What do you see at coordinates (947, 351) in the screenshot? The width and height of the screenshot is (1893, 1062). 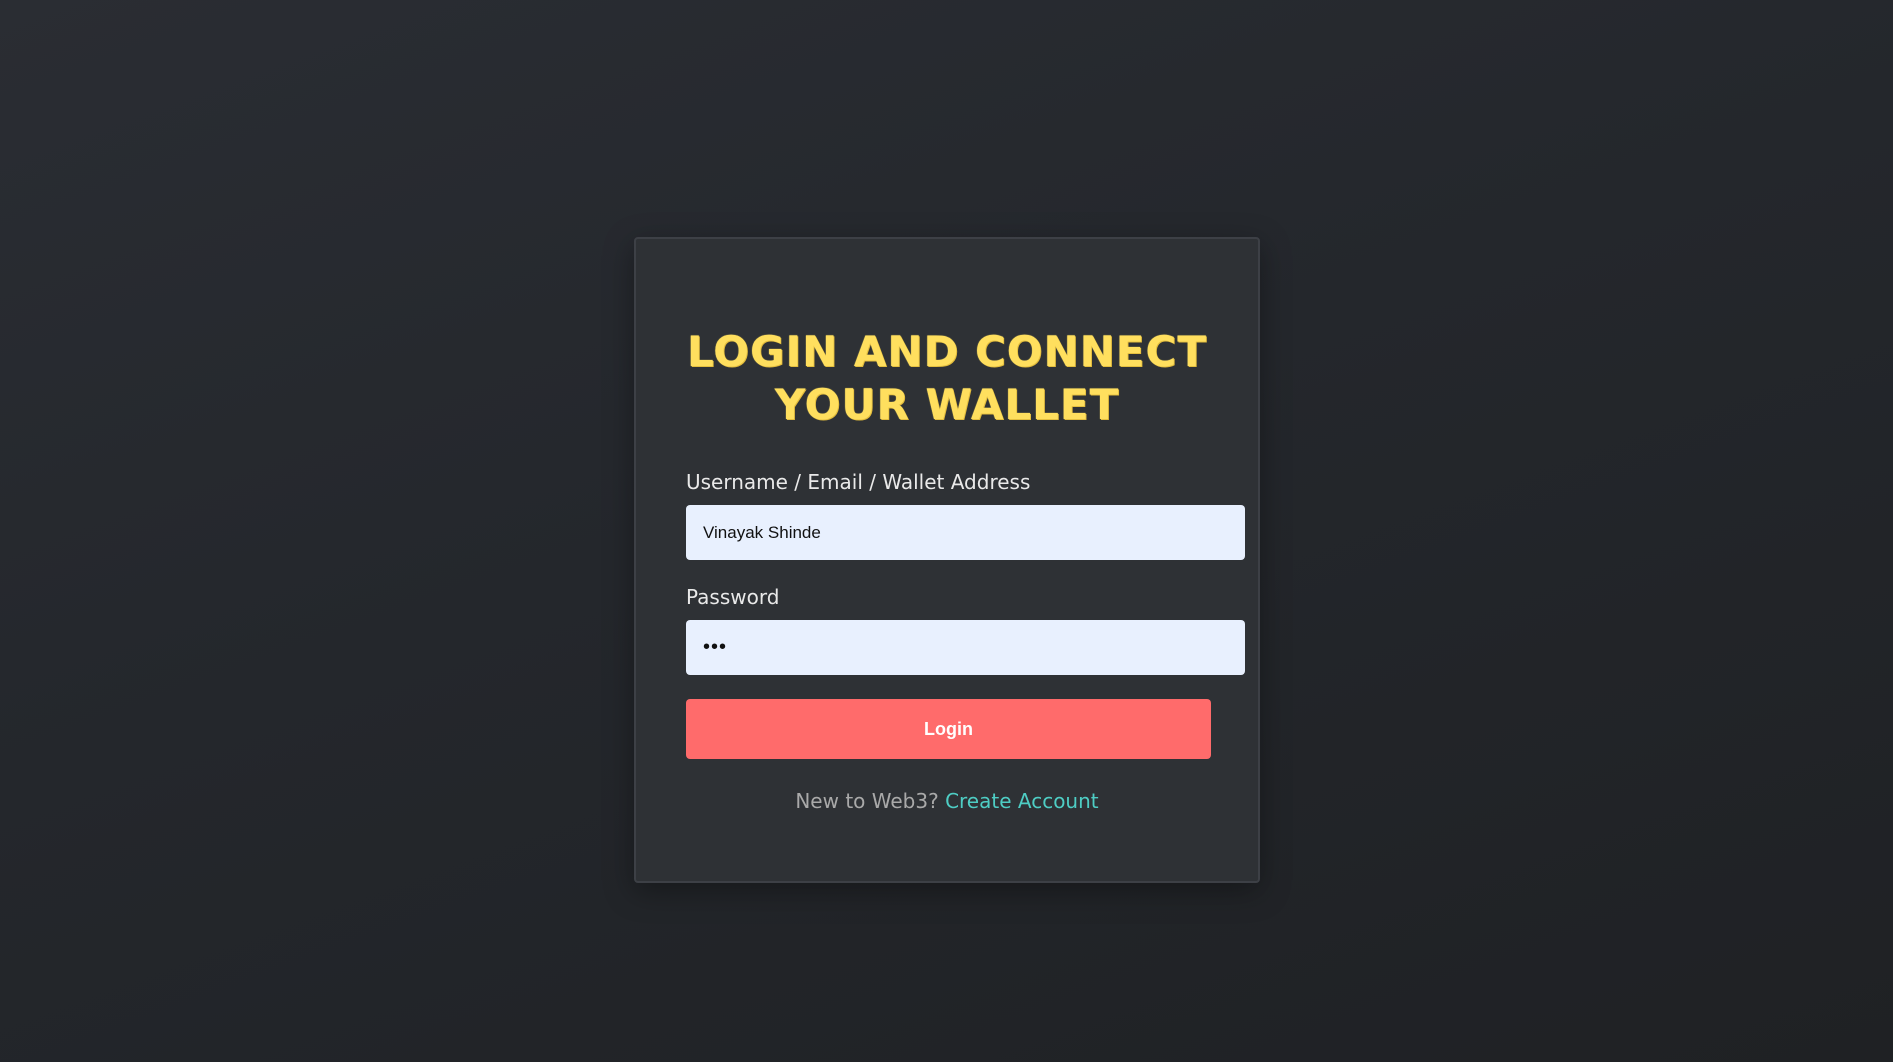 I see `title-line-1: Login and Connect` at bounding box center [947, 351].